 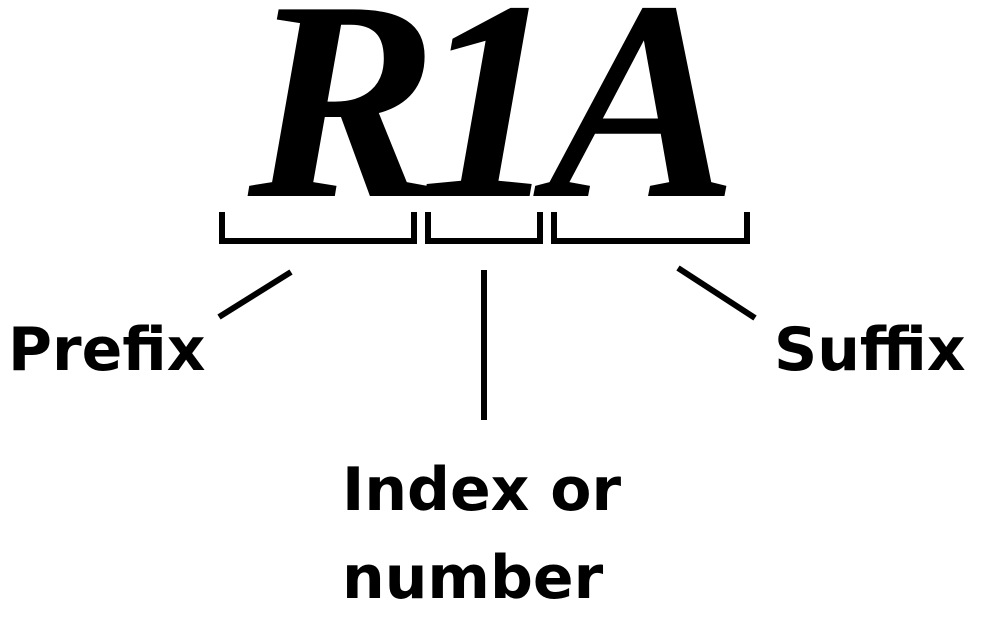 I want to click on index-label-line-1: Index or, so click(x=482, y=490).